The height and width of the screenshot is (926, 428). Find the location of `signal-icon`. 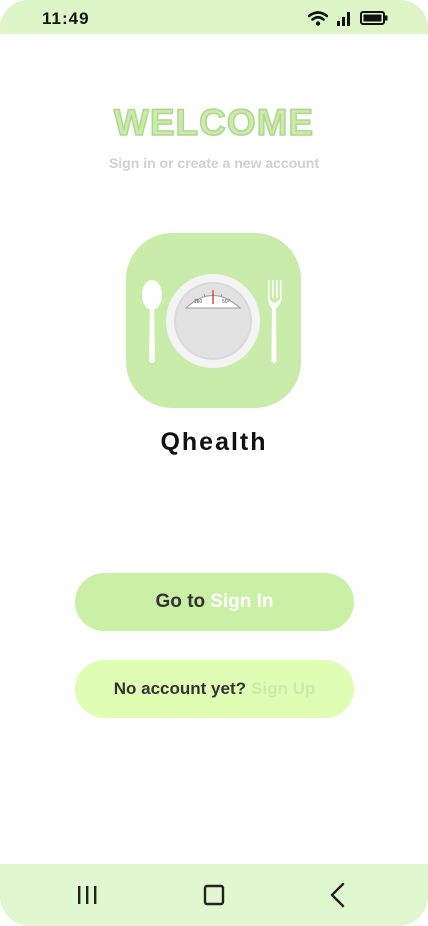

signal-icon is located at coordinates (343, 19).